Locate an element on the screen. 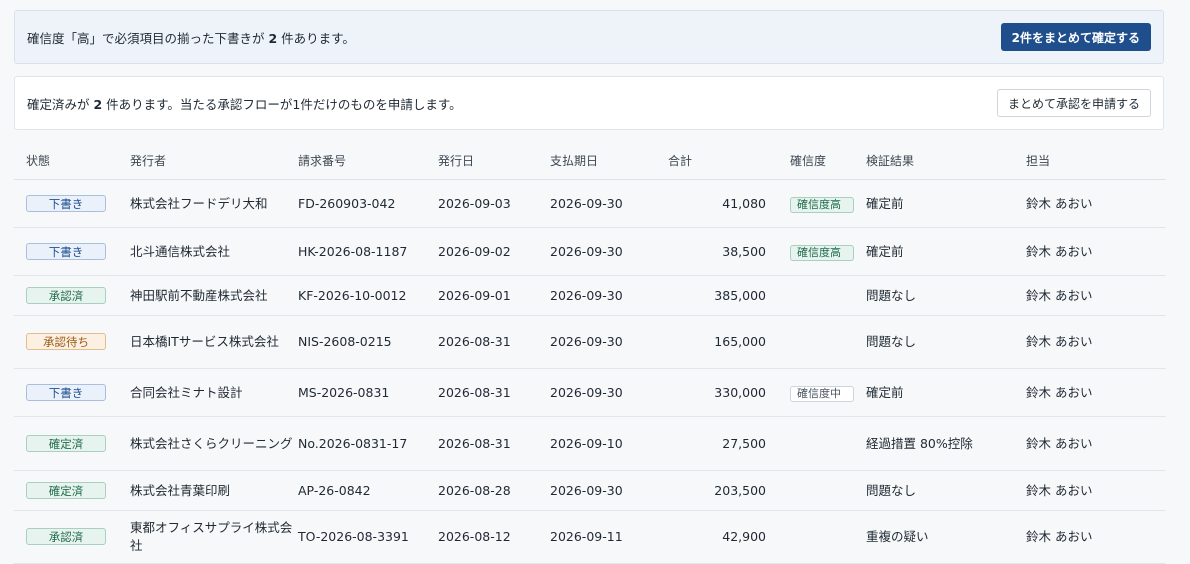 Image resolution: width=1190 pixels, height=564 pixels. invoice-no-cell: HK-2026-08-1187 is located at coordinates (368, 251).